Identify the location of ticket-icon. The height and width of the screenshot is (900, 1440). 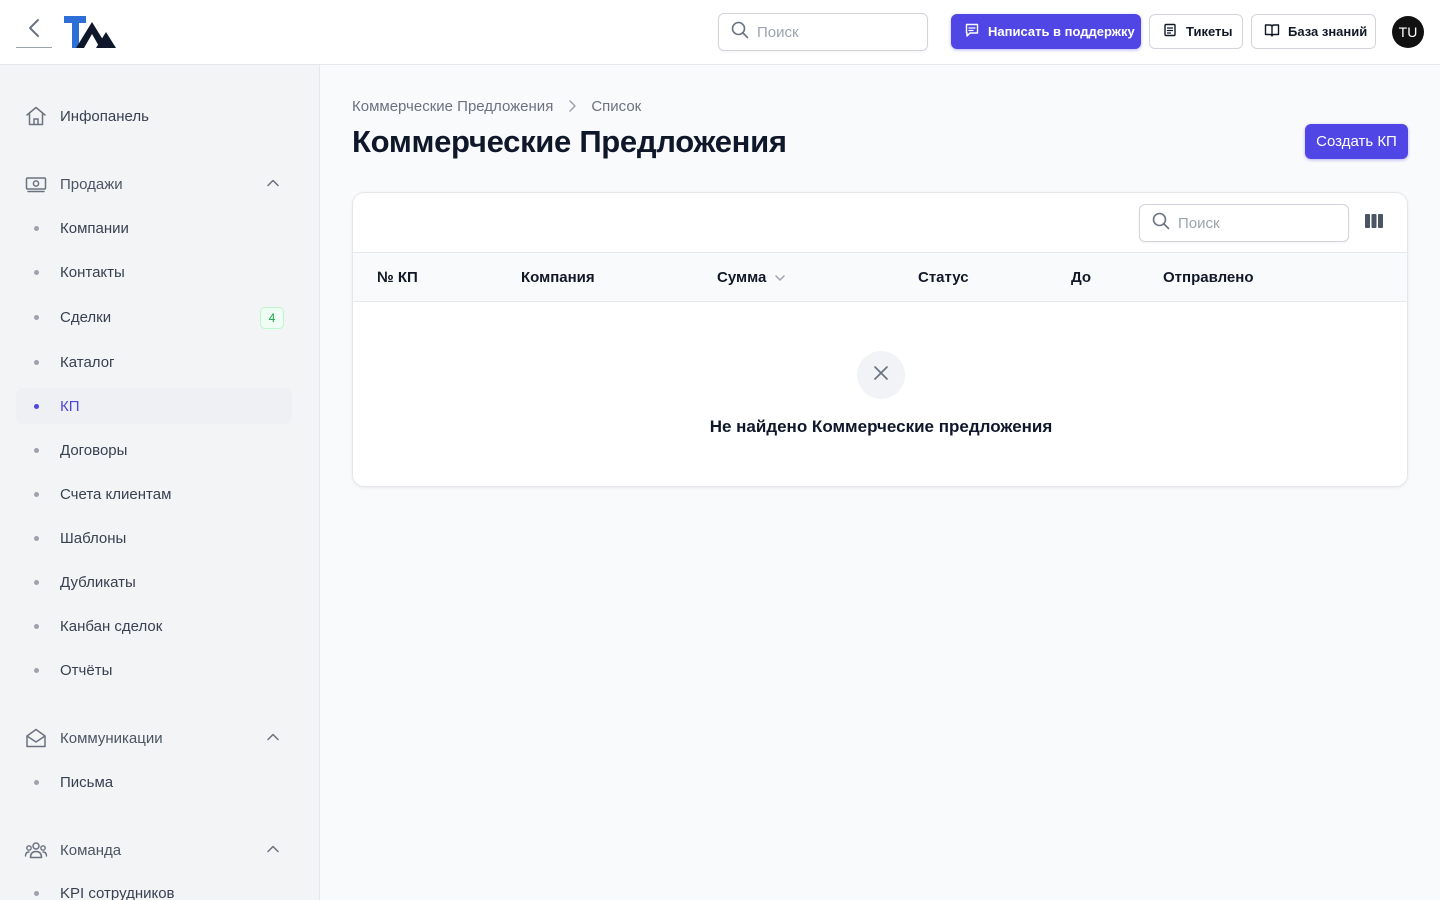
(1174, 31).